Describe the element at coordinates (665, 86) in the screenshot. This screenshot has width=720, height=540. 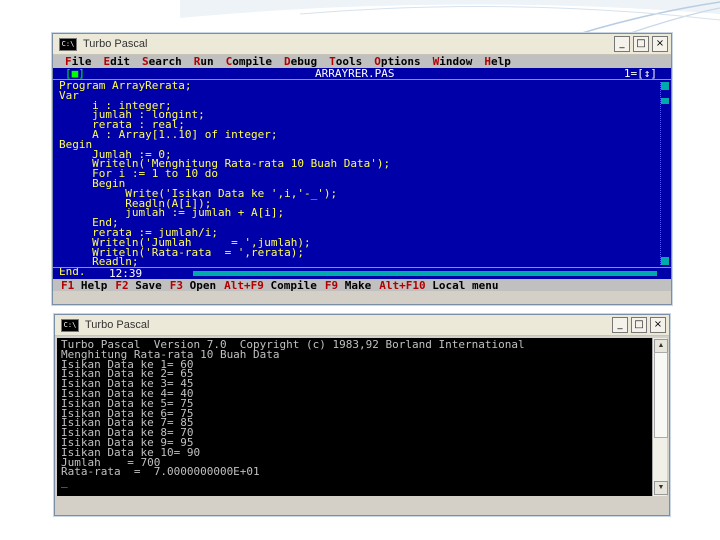
I see `scroll-up-arrow-icon` at that location.